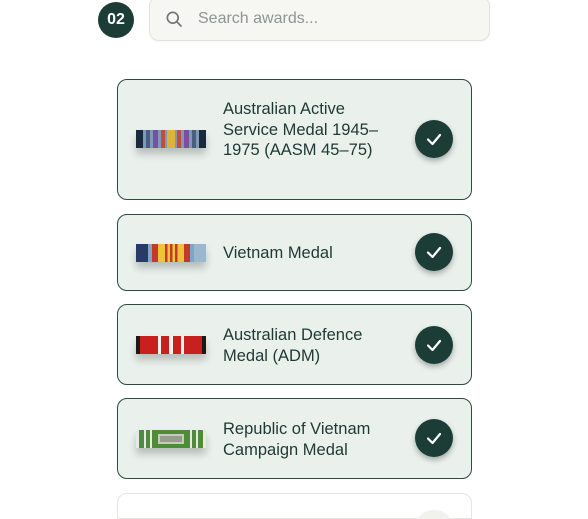  I want to click on award-name: Republic of Vietnam Campaign Medal, so click(297, 439).